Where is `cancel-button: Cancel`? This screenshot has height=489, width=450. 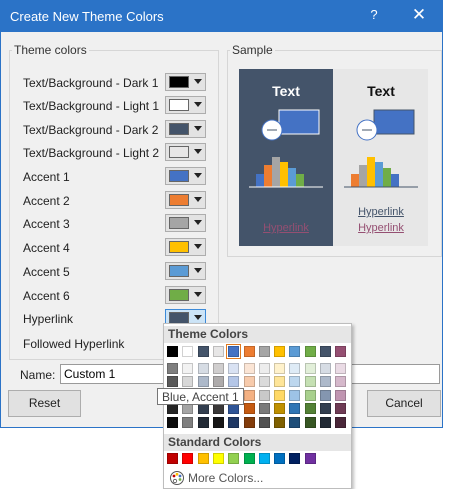
cancel-button: Cancel is located at coordinates (404, 403).